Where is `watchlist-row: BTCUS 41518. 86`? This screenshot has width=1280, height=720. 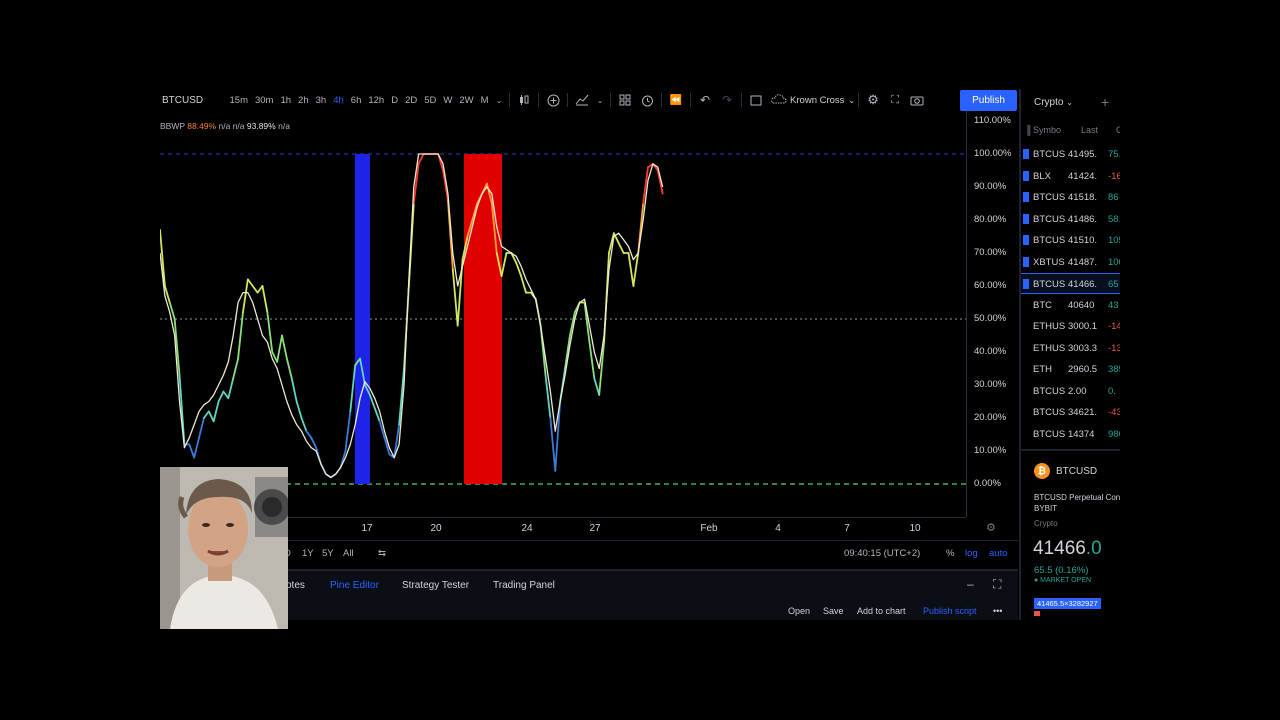
watchlist-row: BTCUS 41518. 86 is located at coordinates (1070, 197).